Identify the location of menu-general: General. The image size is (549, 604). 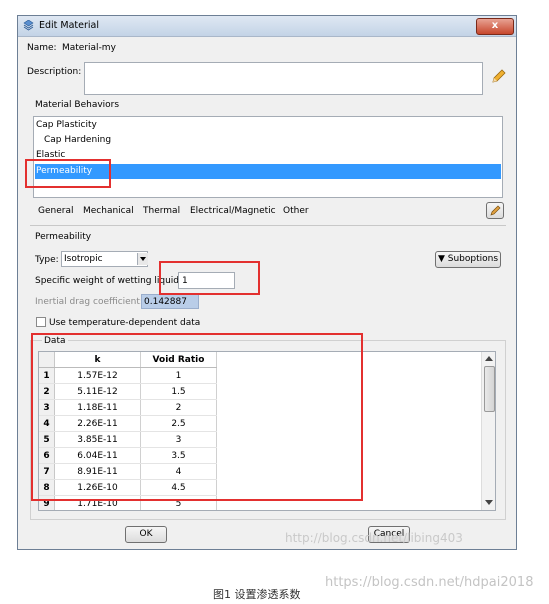
(55, 211).